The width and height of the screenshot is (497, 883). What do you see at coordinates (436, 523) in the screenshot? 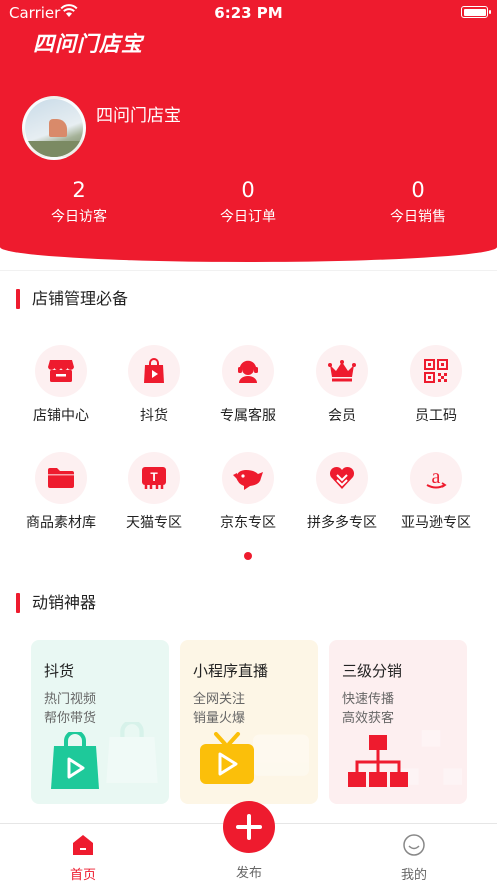
I see `grid-item-label: 亚马逊专区` at bounding box center [436, 523].